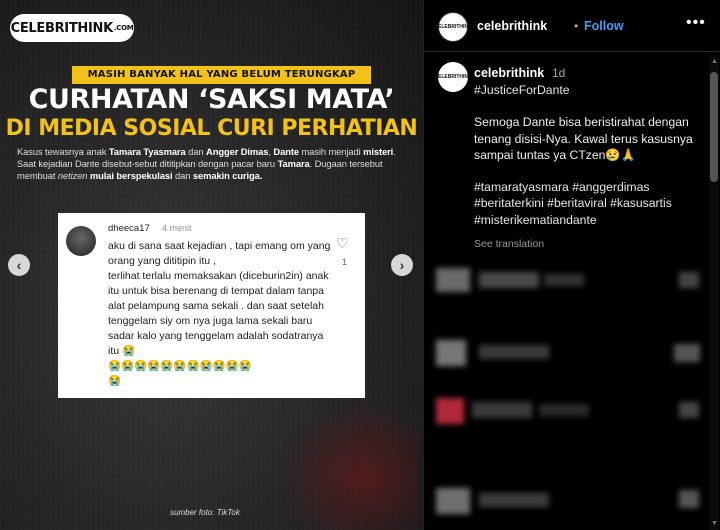  Describe the element at coordinates (378, 151) in the screenshot. I see `summary-segment: misteri` at that location.